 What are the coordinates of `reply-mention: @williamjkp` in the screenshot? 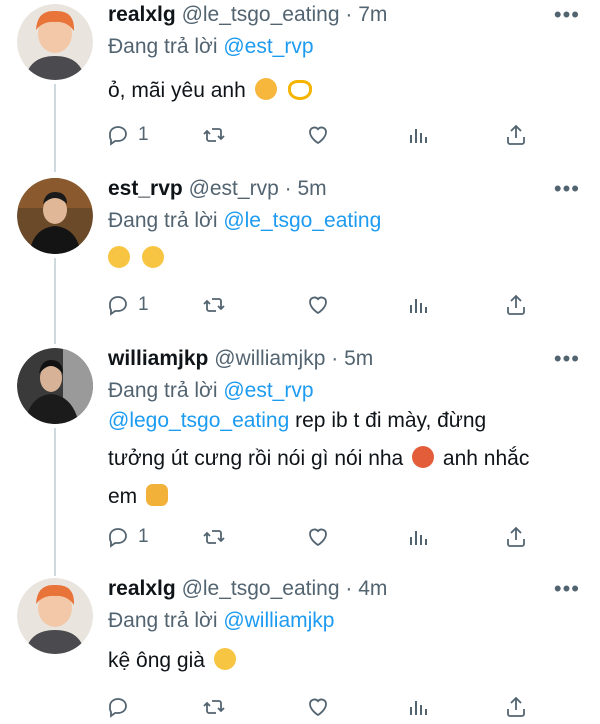 It's located at (278, 620).